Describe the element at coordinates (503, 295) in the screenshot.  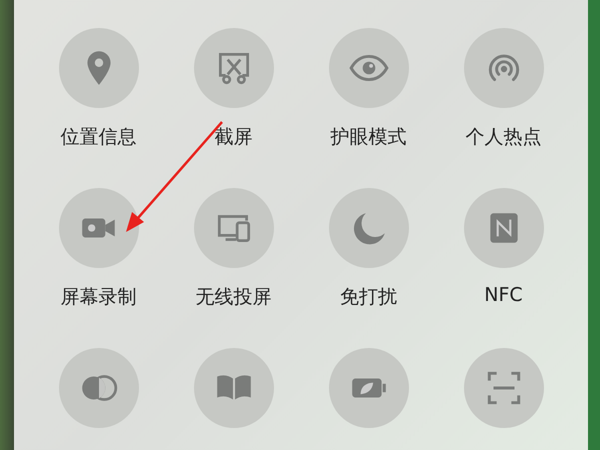
I see `toggle-label: NFC` at that location.